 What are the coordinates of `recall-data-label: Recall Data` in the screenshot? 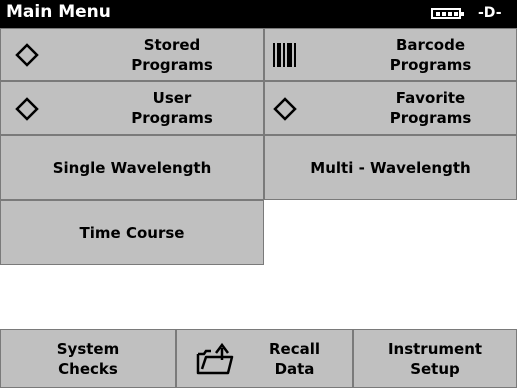 It's located at (294, 358).